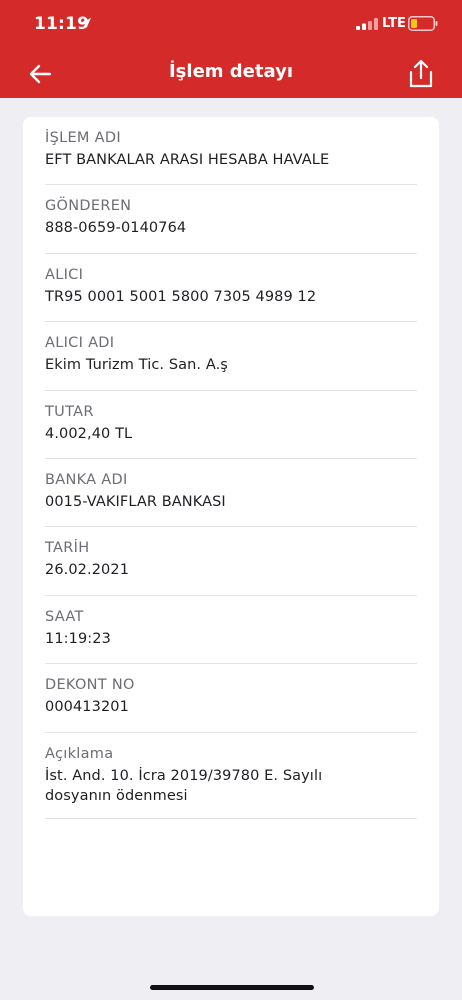 This screenshot has height=1000, width=462. Describe the element at coordinates (231, 25) in the screenshot. I see `status-bar: 11:19 LTE` at that location.